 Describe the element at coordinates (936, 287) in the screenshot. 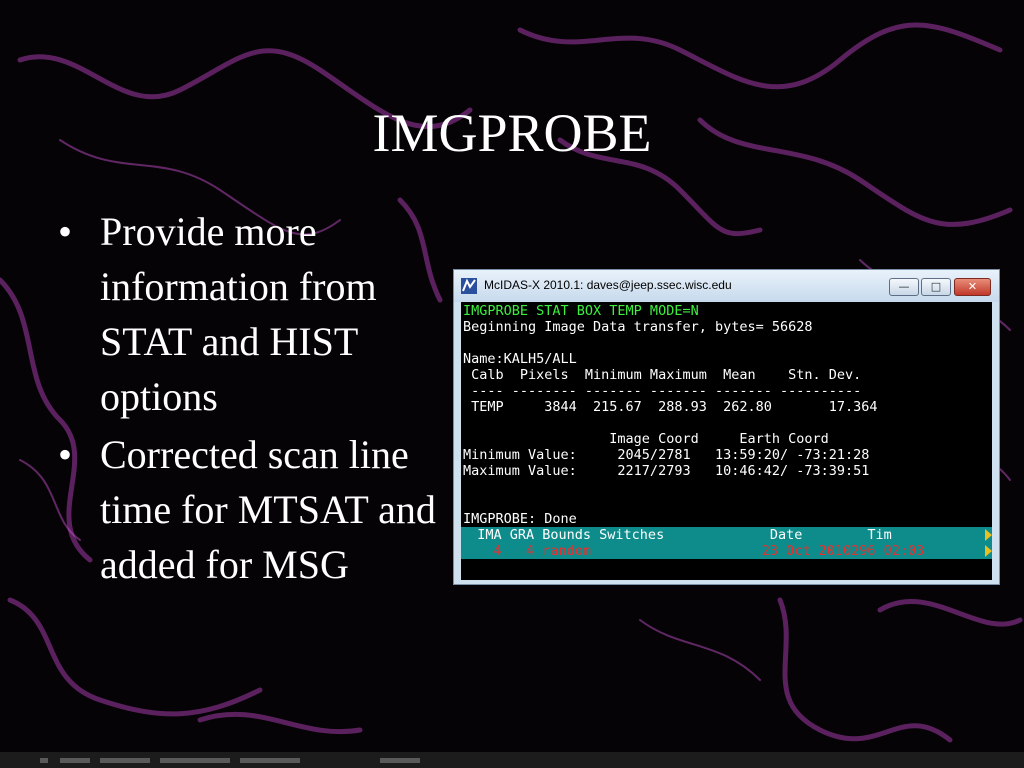

I see `maximize-button: □` at that location.